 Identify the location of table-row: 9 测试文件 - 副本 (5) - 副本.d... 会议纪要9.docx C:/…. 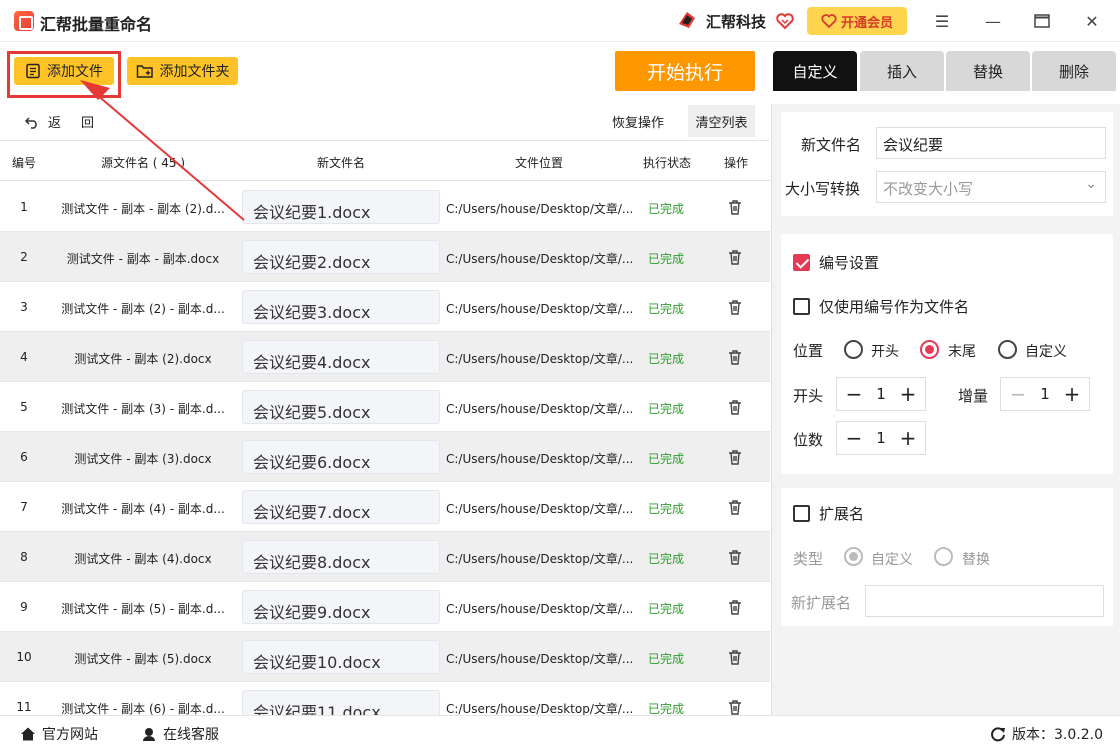
(385, 607).